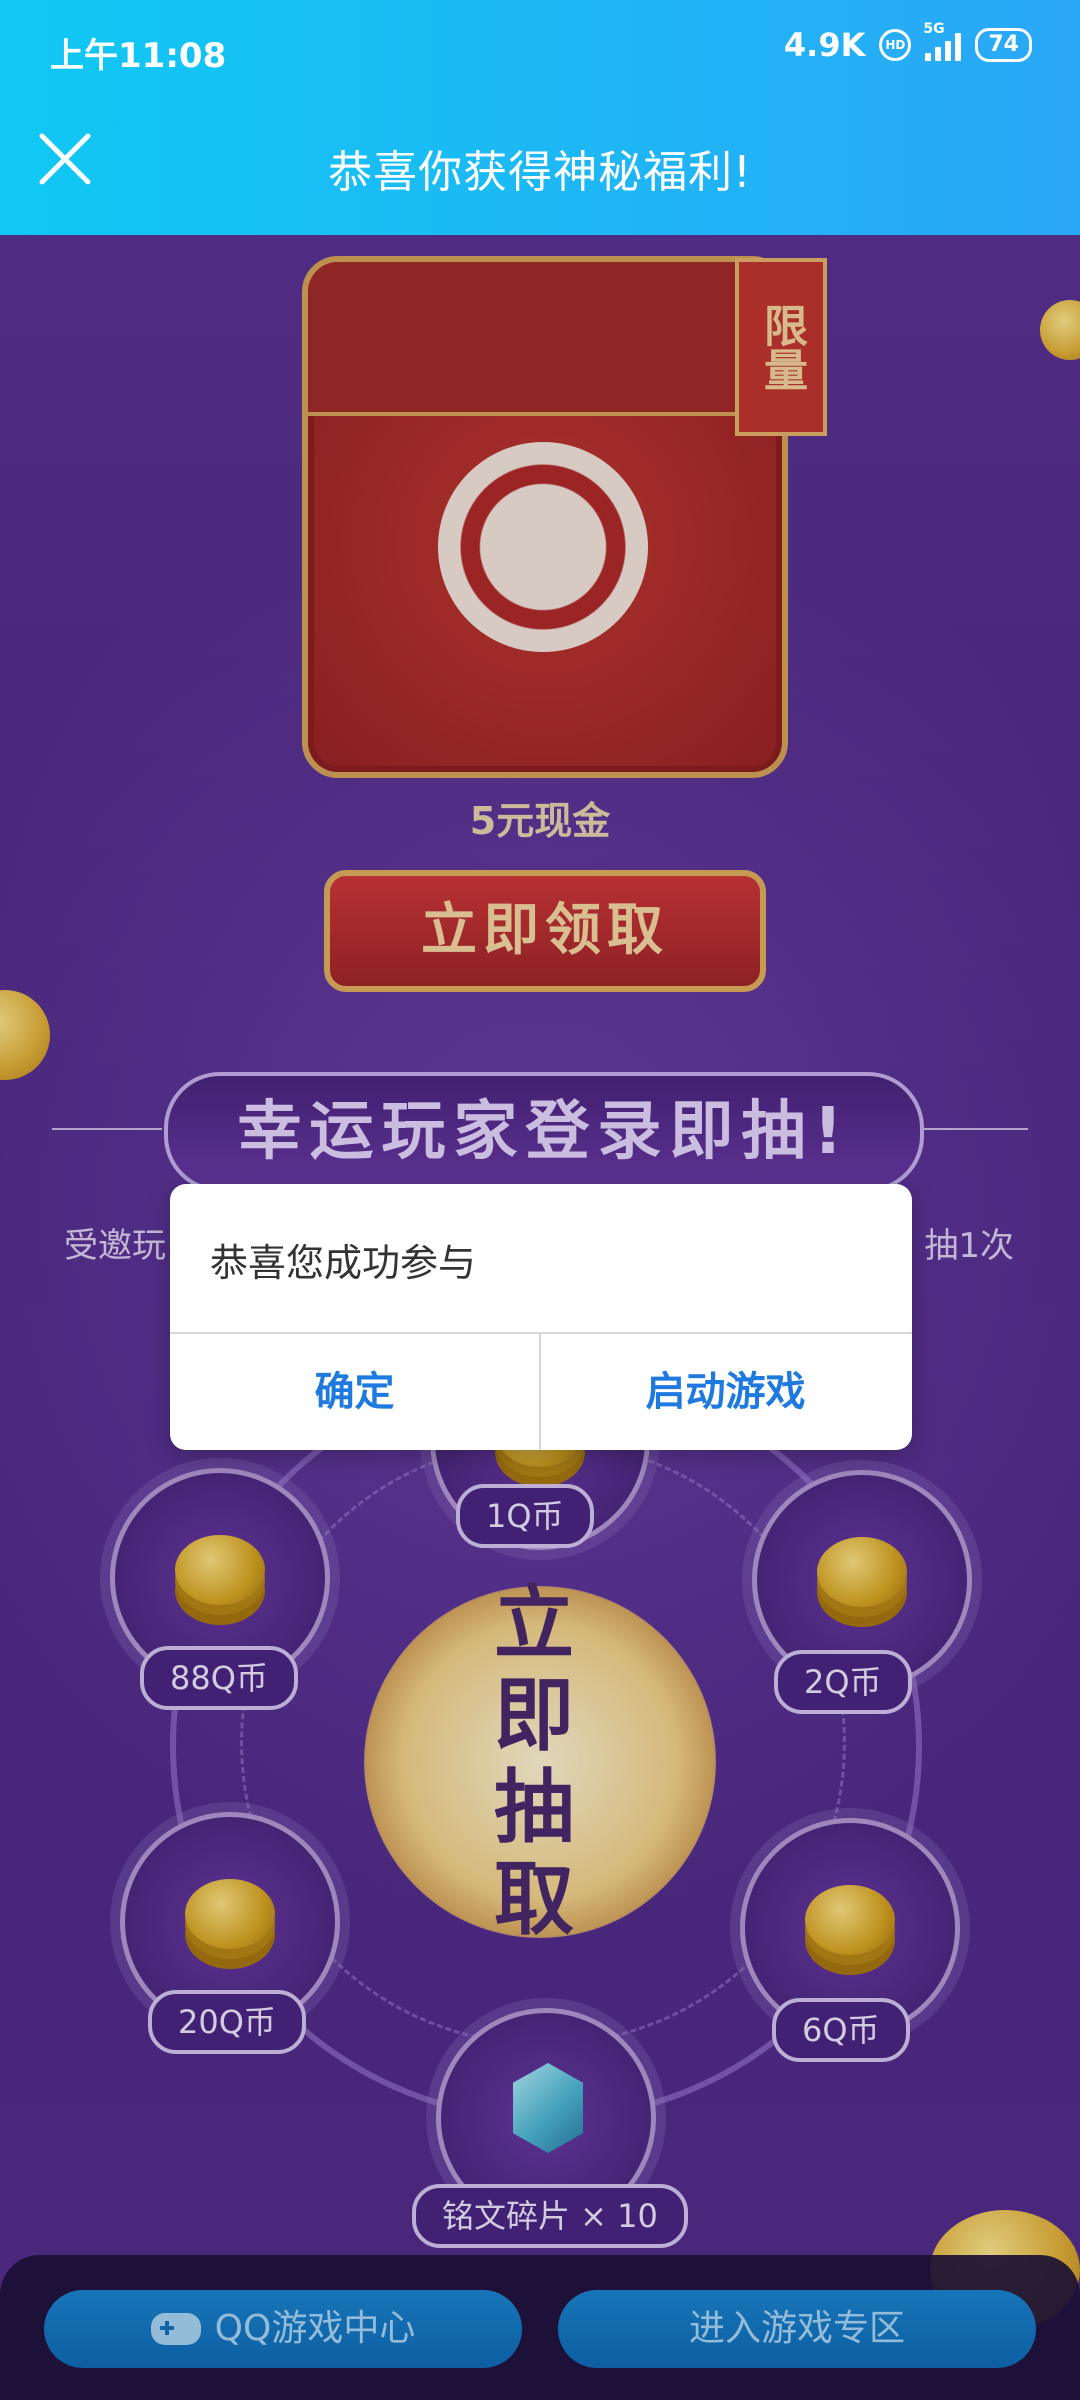 The width and height of the screenshot is (1080, 2400). Describe the element at coordinates (942, 41) in the screenshot. I see `signal-icon: 5G` at that location.